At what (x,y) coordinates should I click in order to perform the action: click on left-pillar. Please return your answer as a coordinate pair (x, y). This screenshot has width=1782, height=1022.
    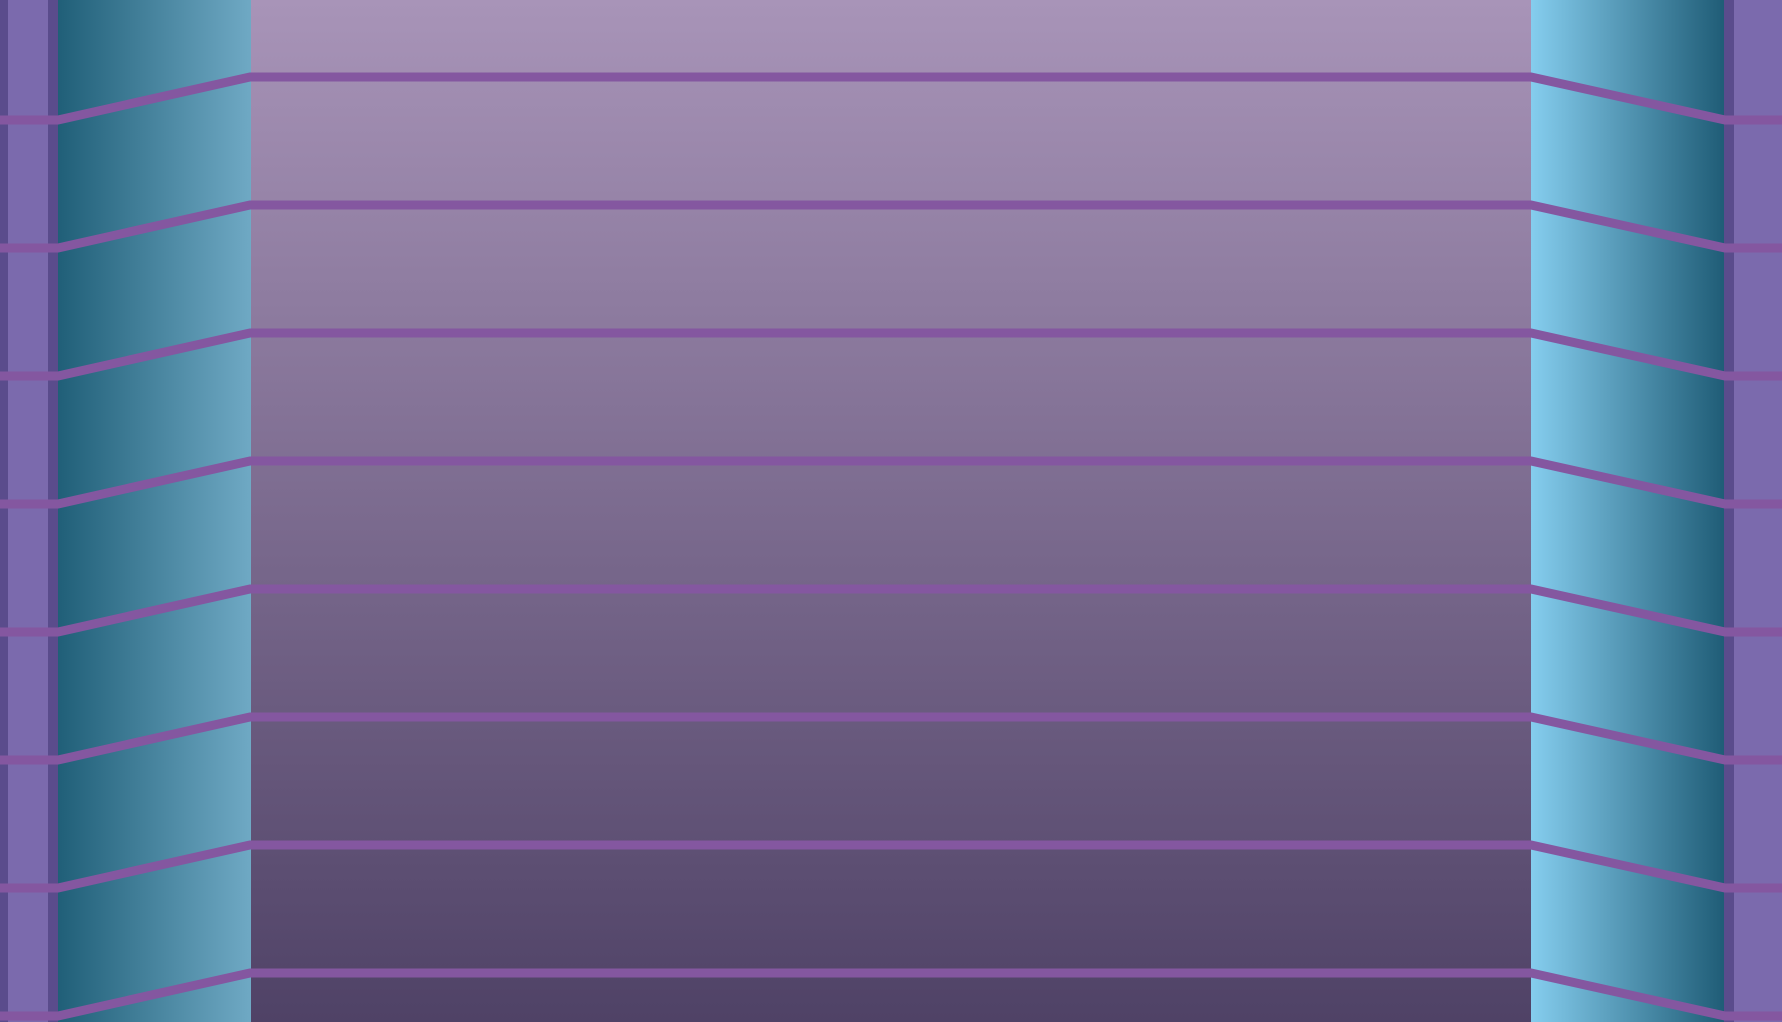
    Looking at the image, I should click on (29, 511).